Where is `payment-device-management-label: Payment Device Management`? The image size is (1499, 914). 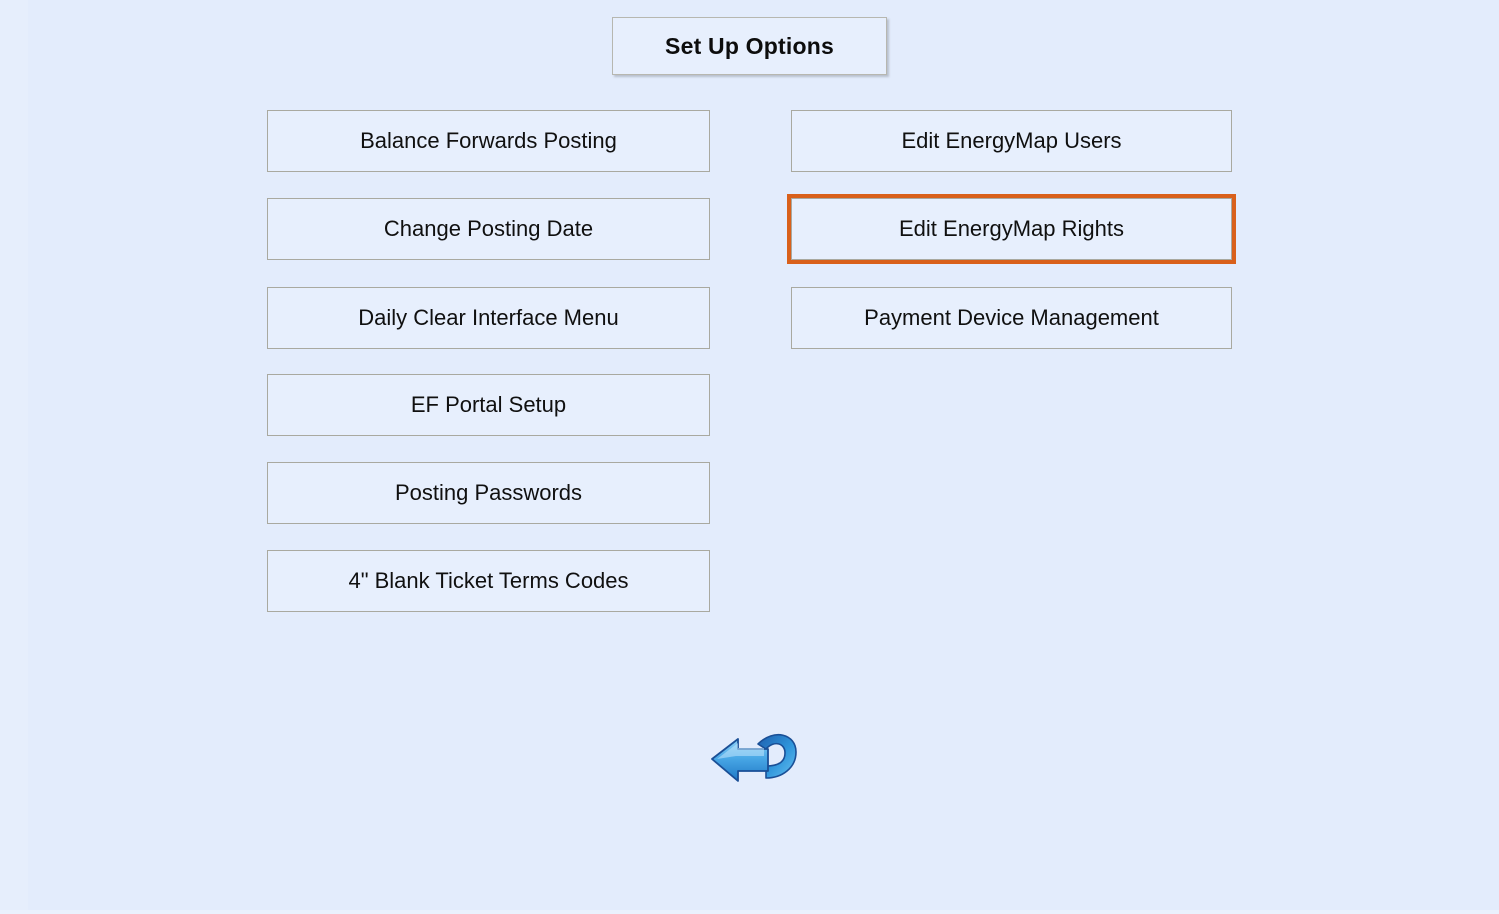 payment-device-management-label: Payment Device Management is located at coordinates (1011, 317).